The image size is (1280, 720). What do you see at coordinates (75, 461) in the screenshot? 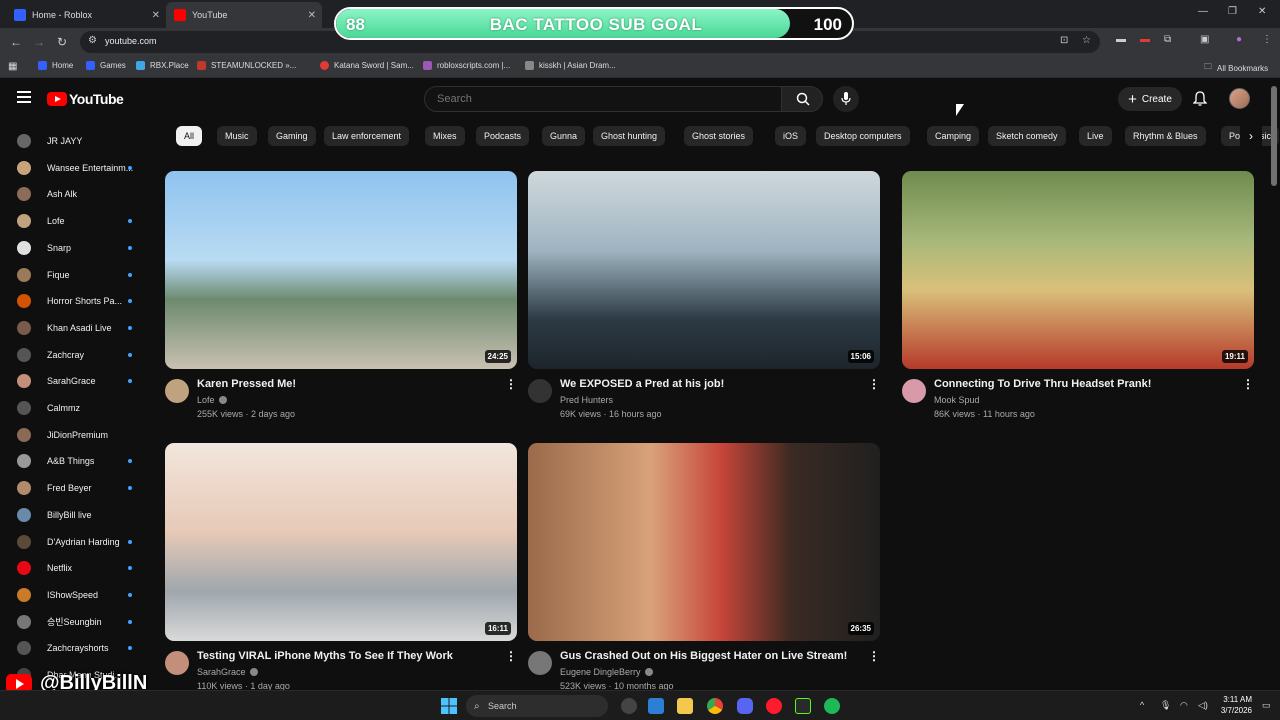
I see `sidebar-subscription: A&B Things` at bounding box center [75, 461].